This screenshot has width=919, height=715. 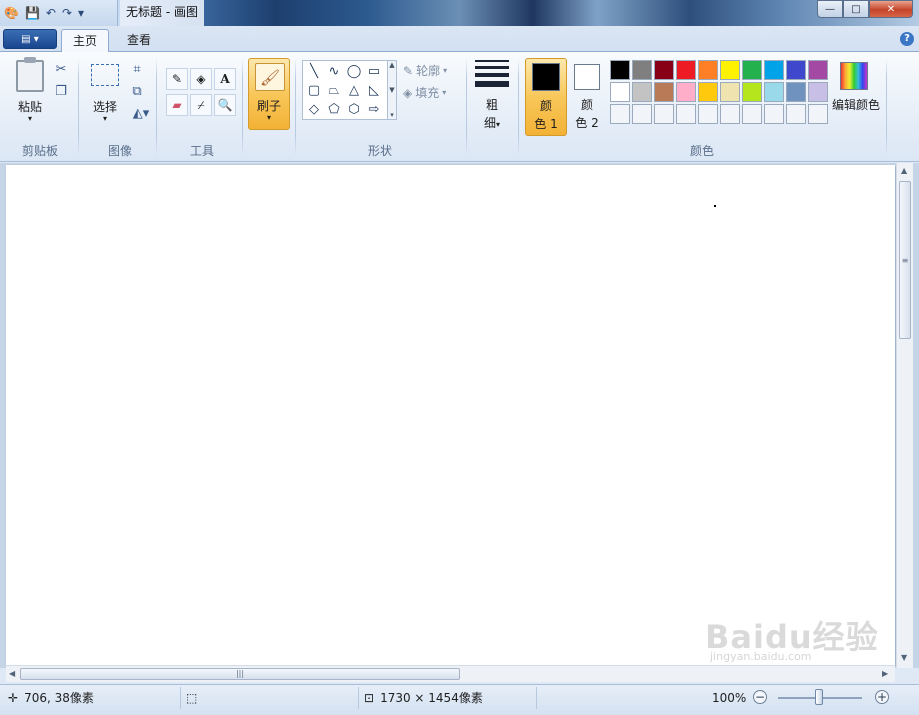 I want to click on resize-icon: ⧉, so click(x=137, y=91).